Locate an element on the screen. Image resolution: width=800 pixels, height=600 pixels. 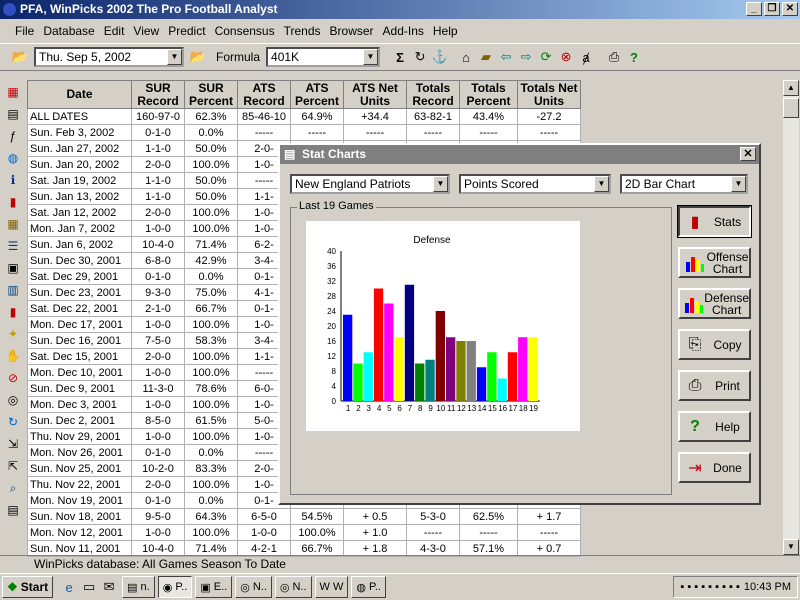
column-header: Totals Net Units is located at coordinates (549, 94).